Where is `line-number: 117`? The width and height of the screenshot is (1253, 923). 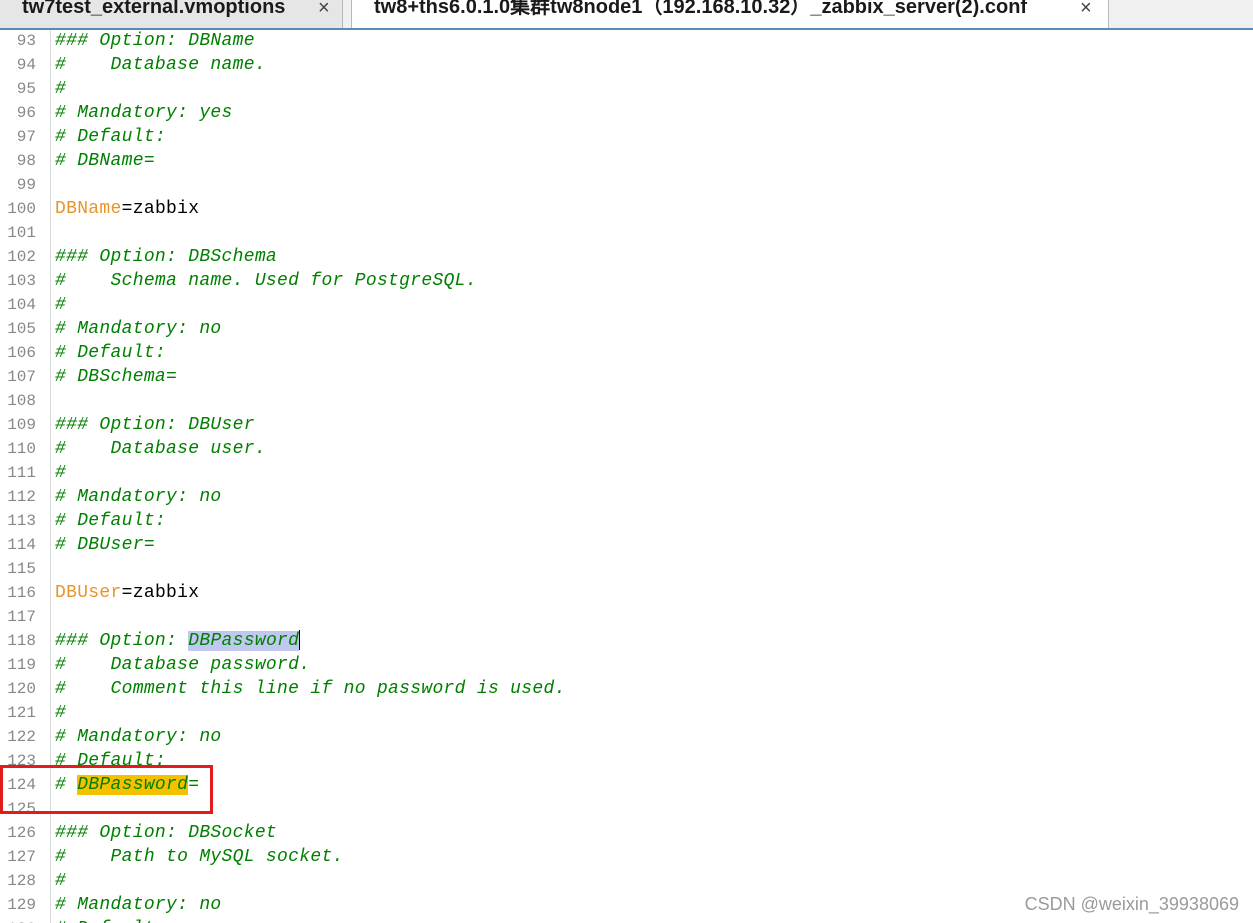
line-number: 117 is located at coordinates (21, 617).